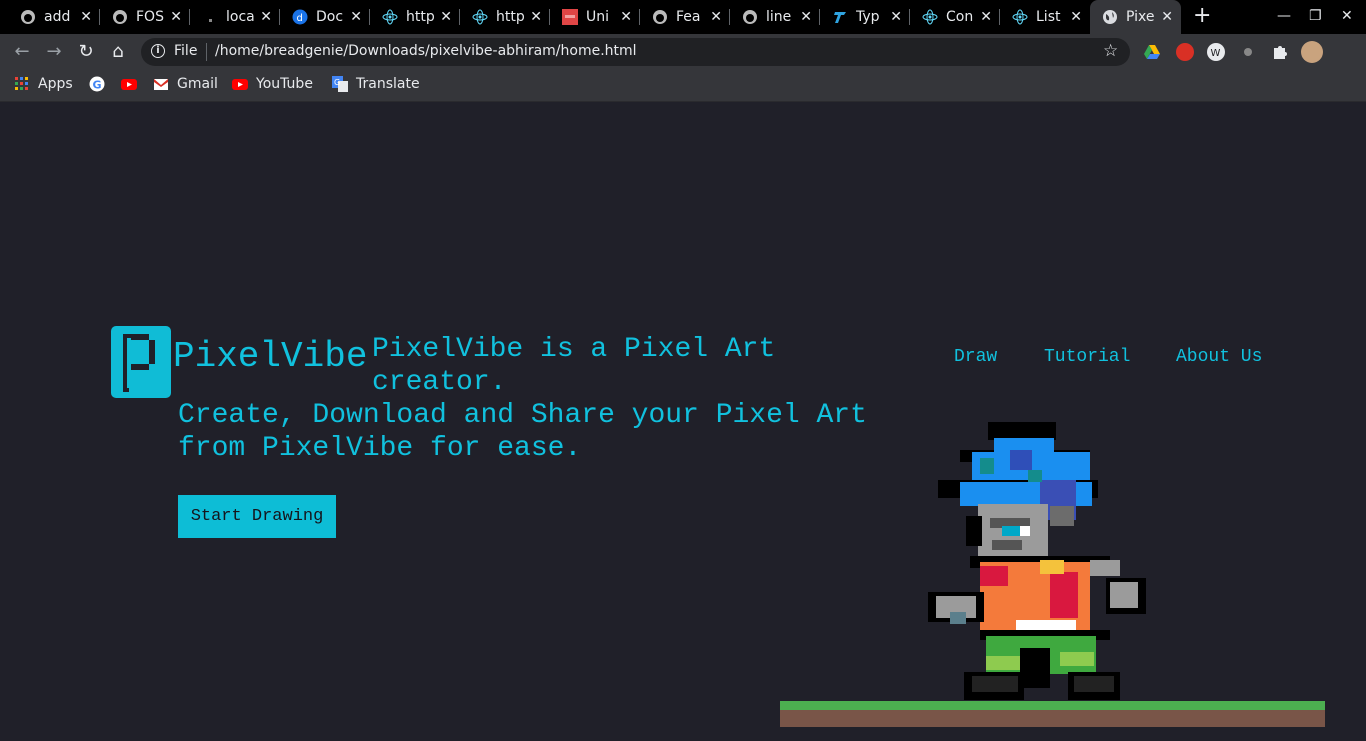  I want to click on browser-tab: d Doc ✕, so click(325, 17).